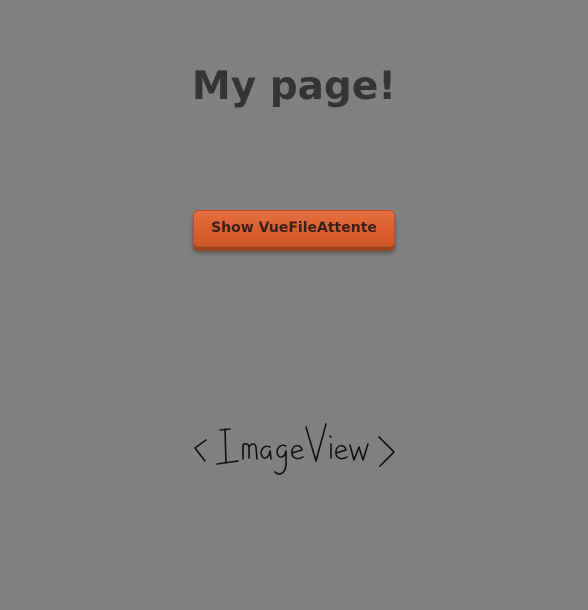 The width and height of the screenshot is (588, 610). I want to click on page-title: My page!, so click(294, 86).